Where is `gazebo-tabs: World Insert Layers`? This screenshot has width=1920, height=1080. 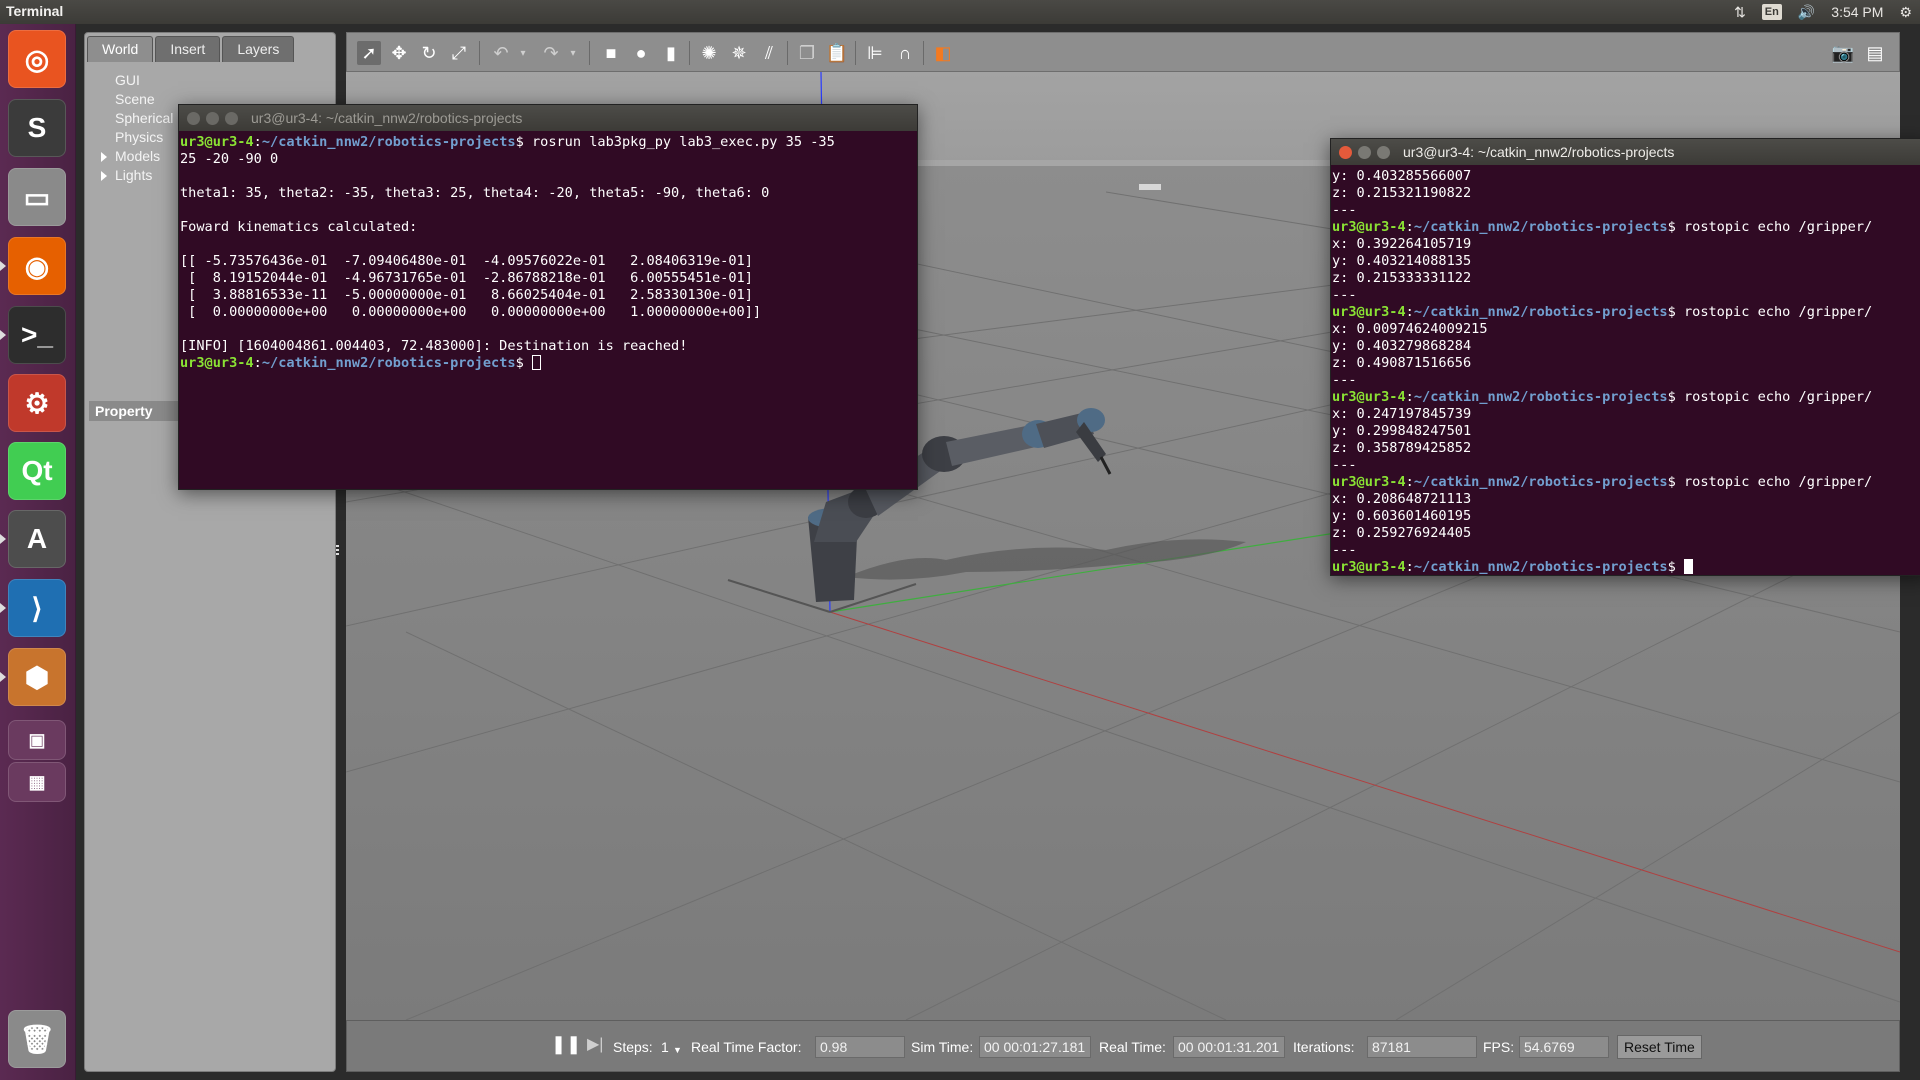 gazebo-tabs: World Insert Layers is located at coordinates (191, 49).